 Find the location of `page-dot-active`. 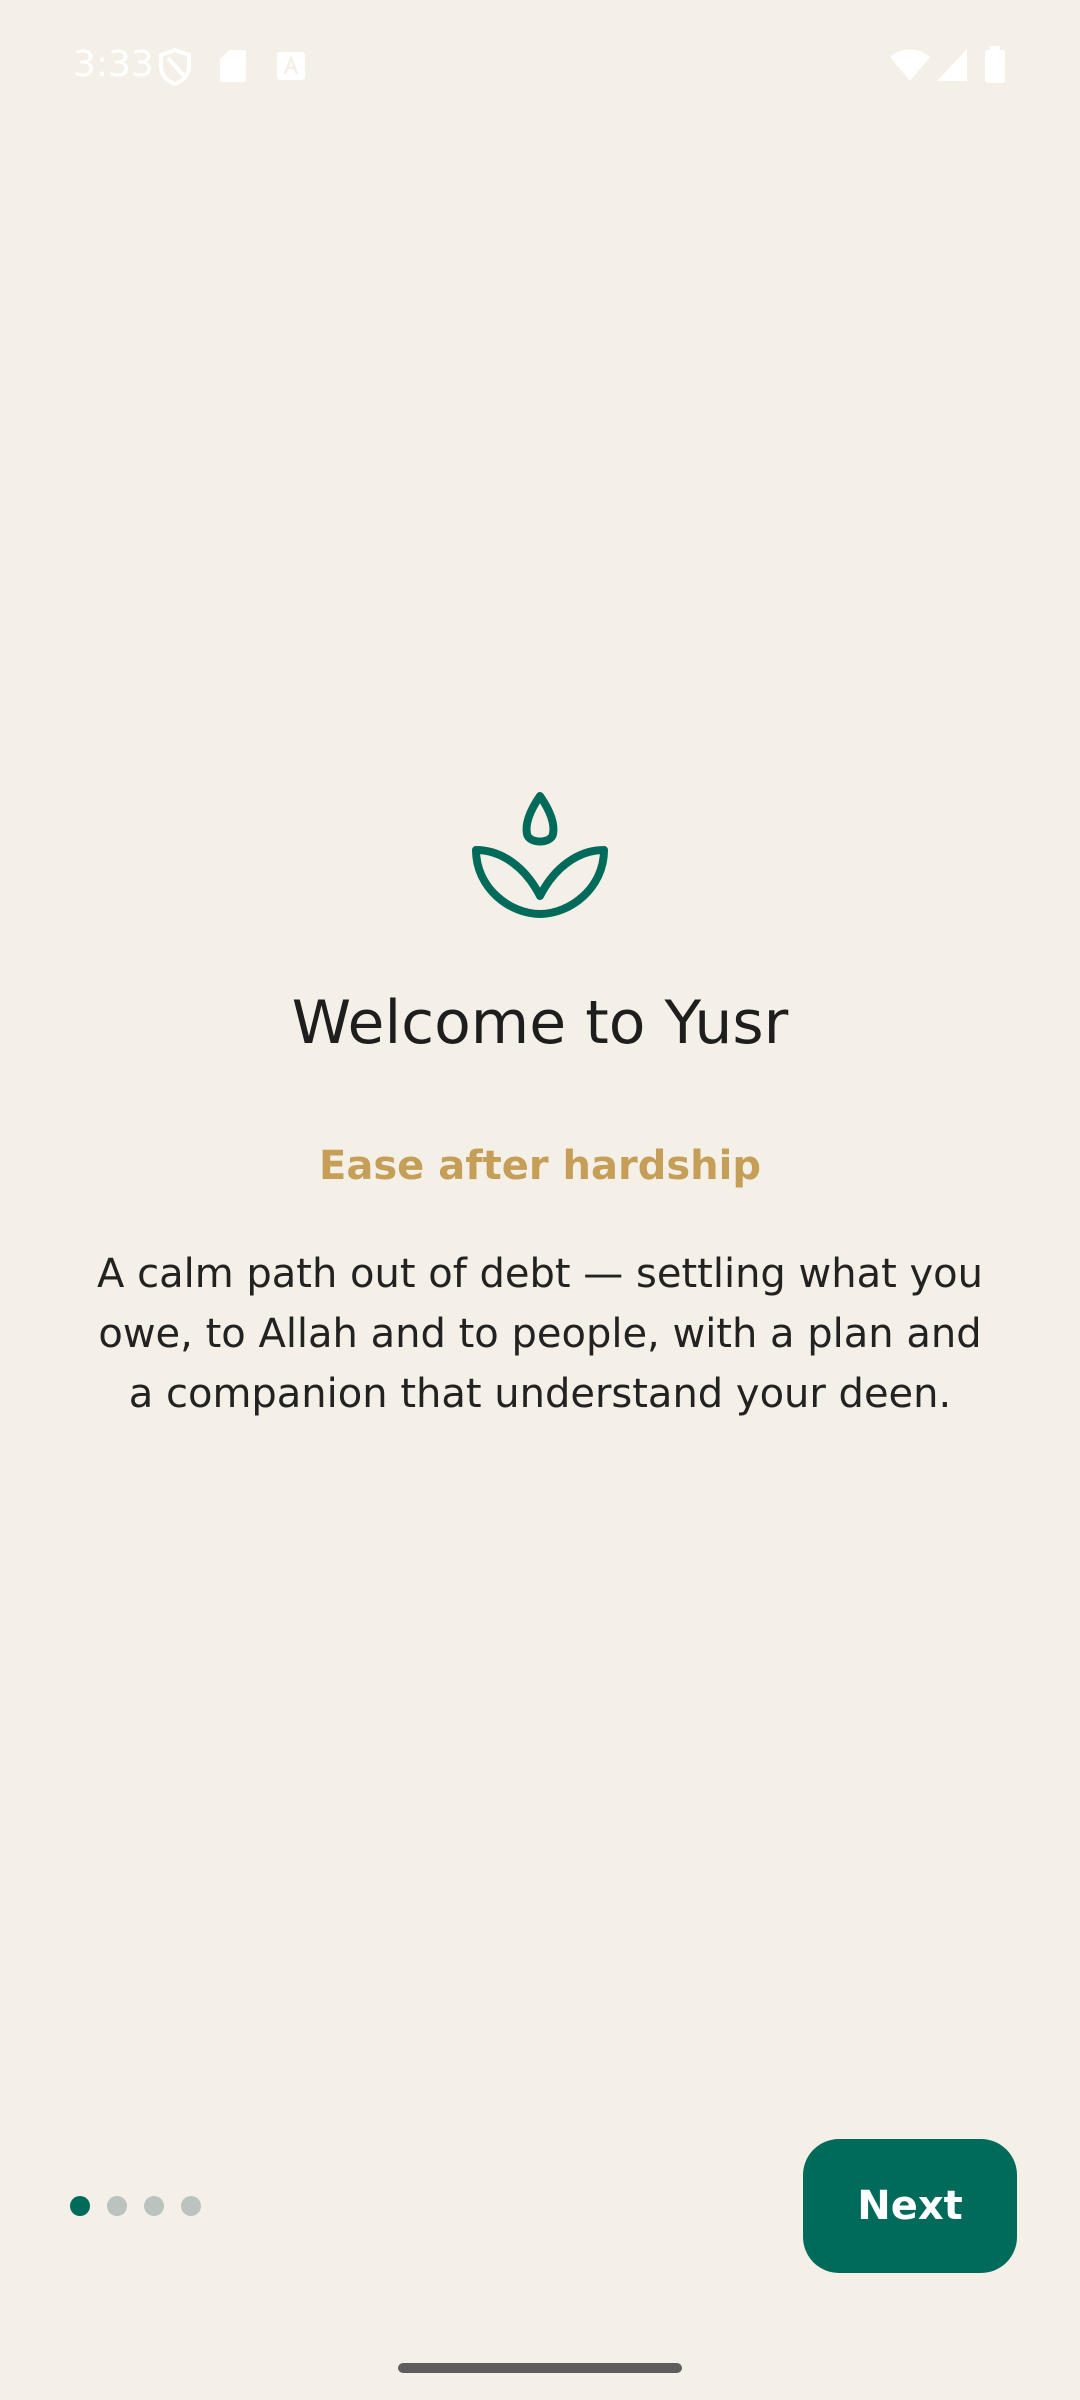

page-dot-active is located at coordinates (80, 2206).